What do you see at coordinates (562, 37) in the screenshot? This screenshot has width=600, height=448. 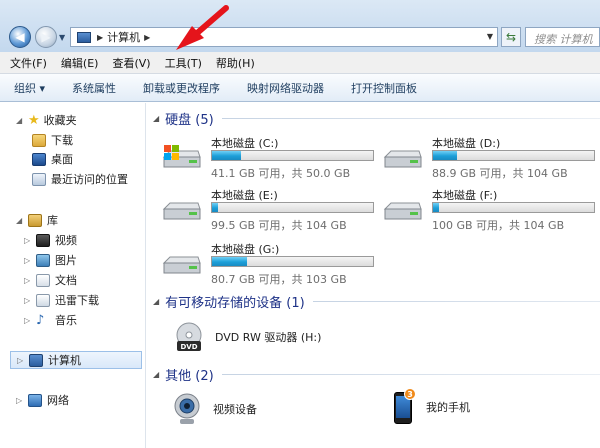 I see `search-input: 搜索 计算机` at bounding box center [562, 37].